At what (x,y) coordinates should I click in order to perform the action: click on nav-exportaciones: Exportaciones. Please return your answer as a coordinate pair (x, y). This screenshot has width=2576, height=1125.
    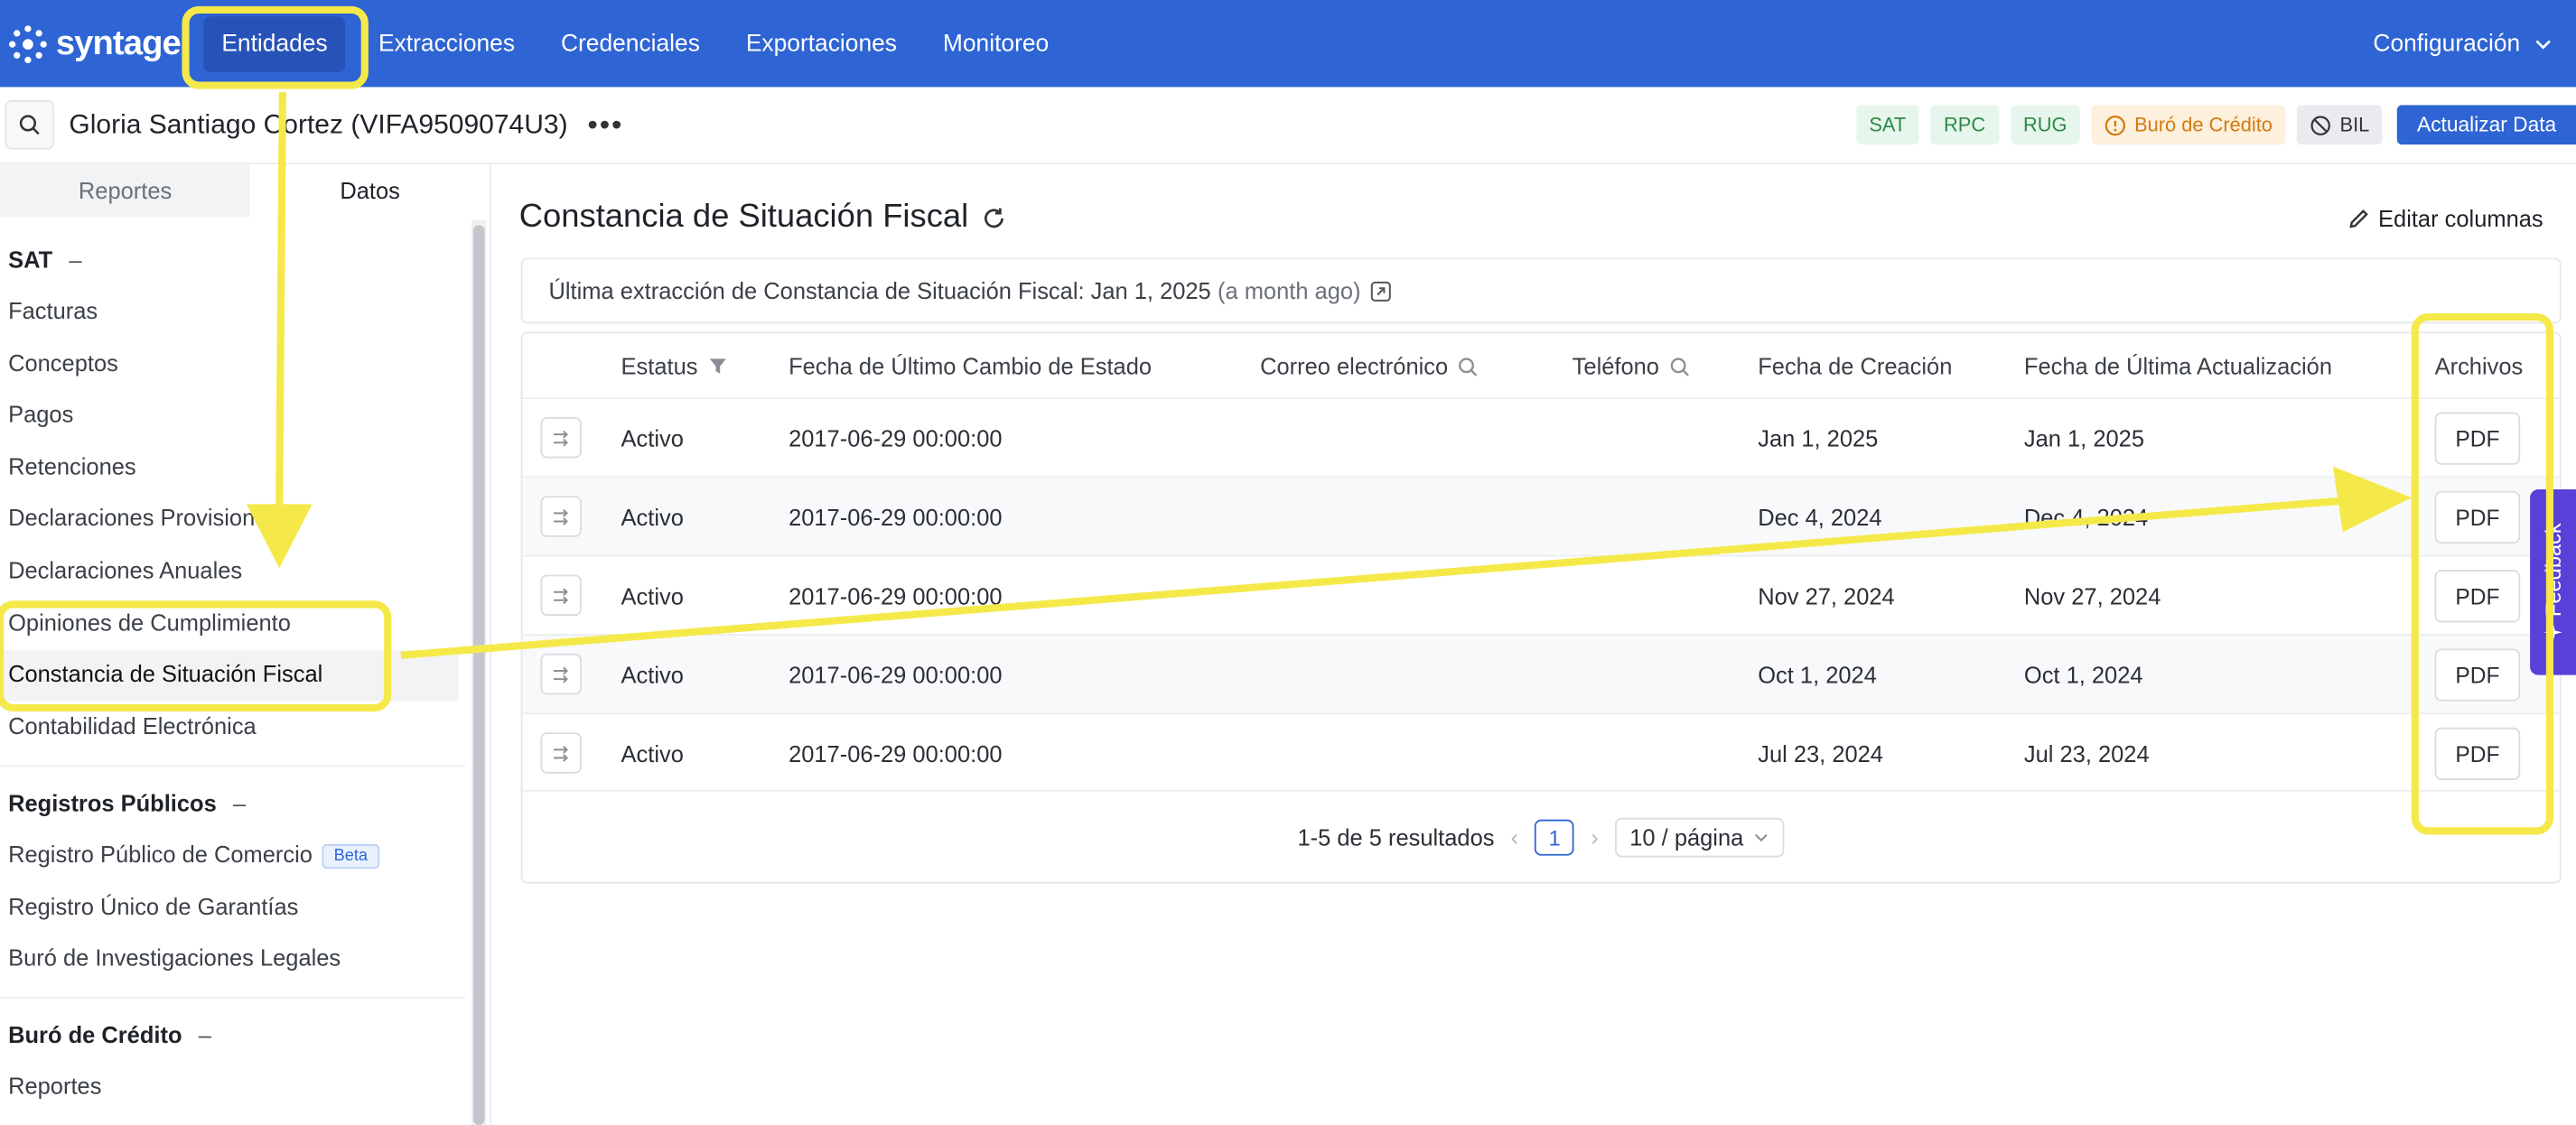
    Looking at the image, I should click on (821, 44).